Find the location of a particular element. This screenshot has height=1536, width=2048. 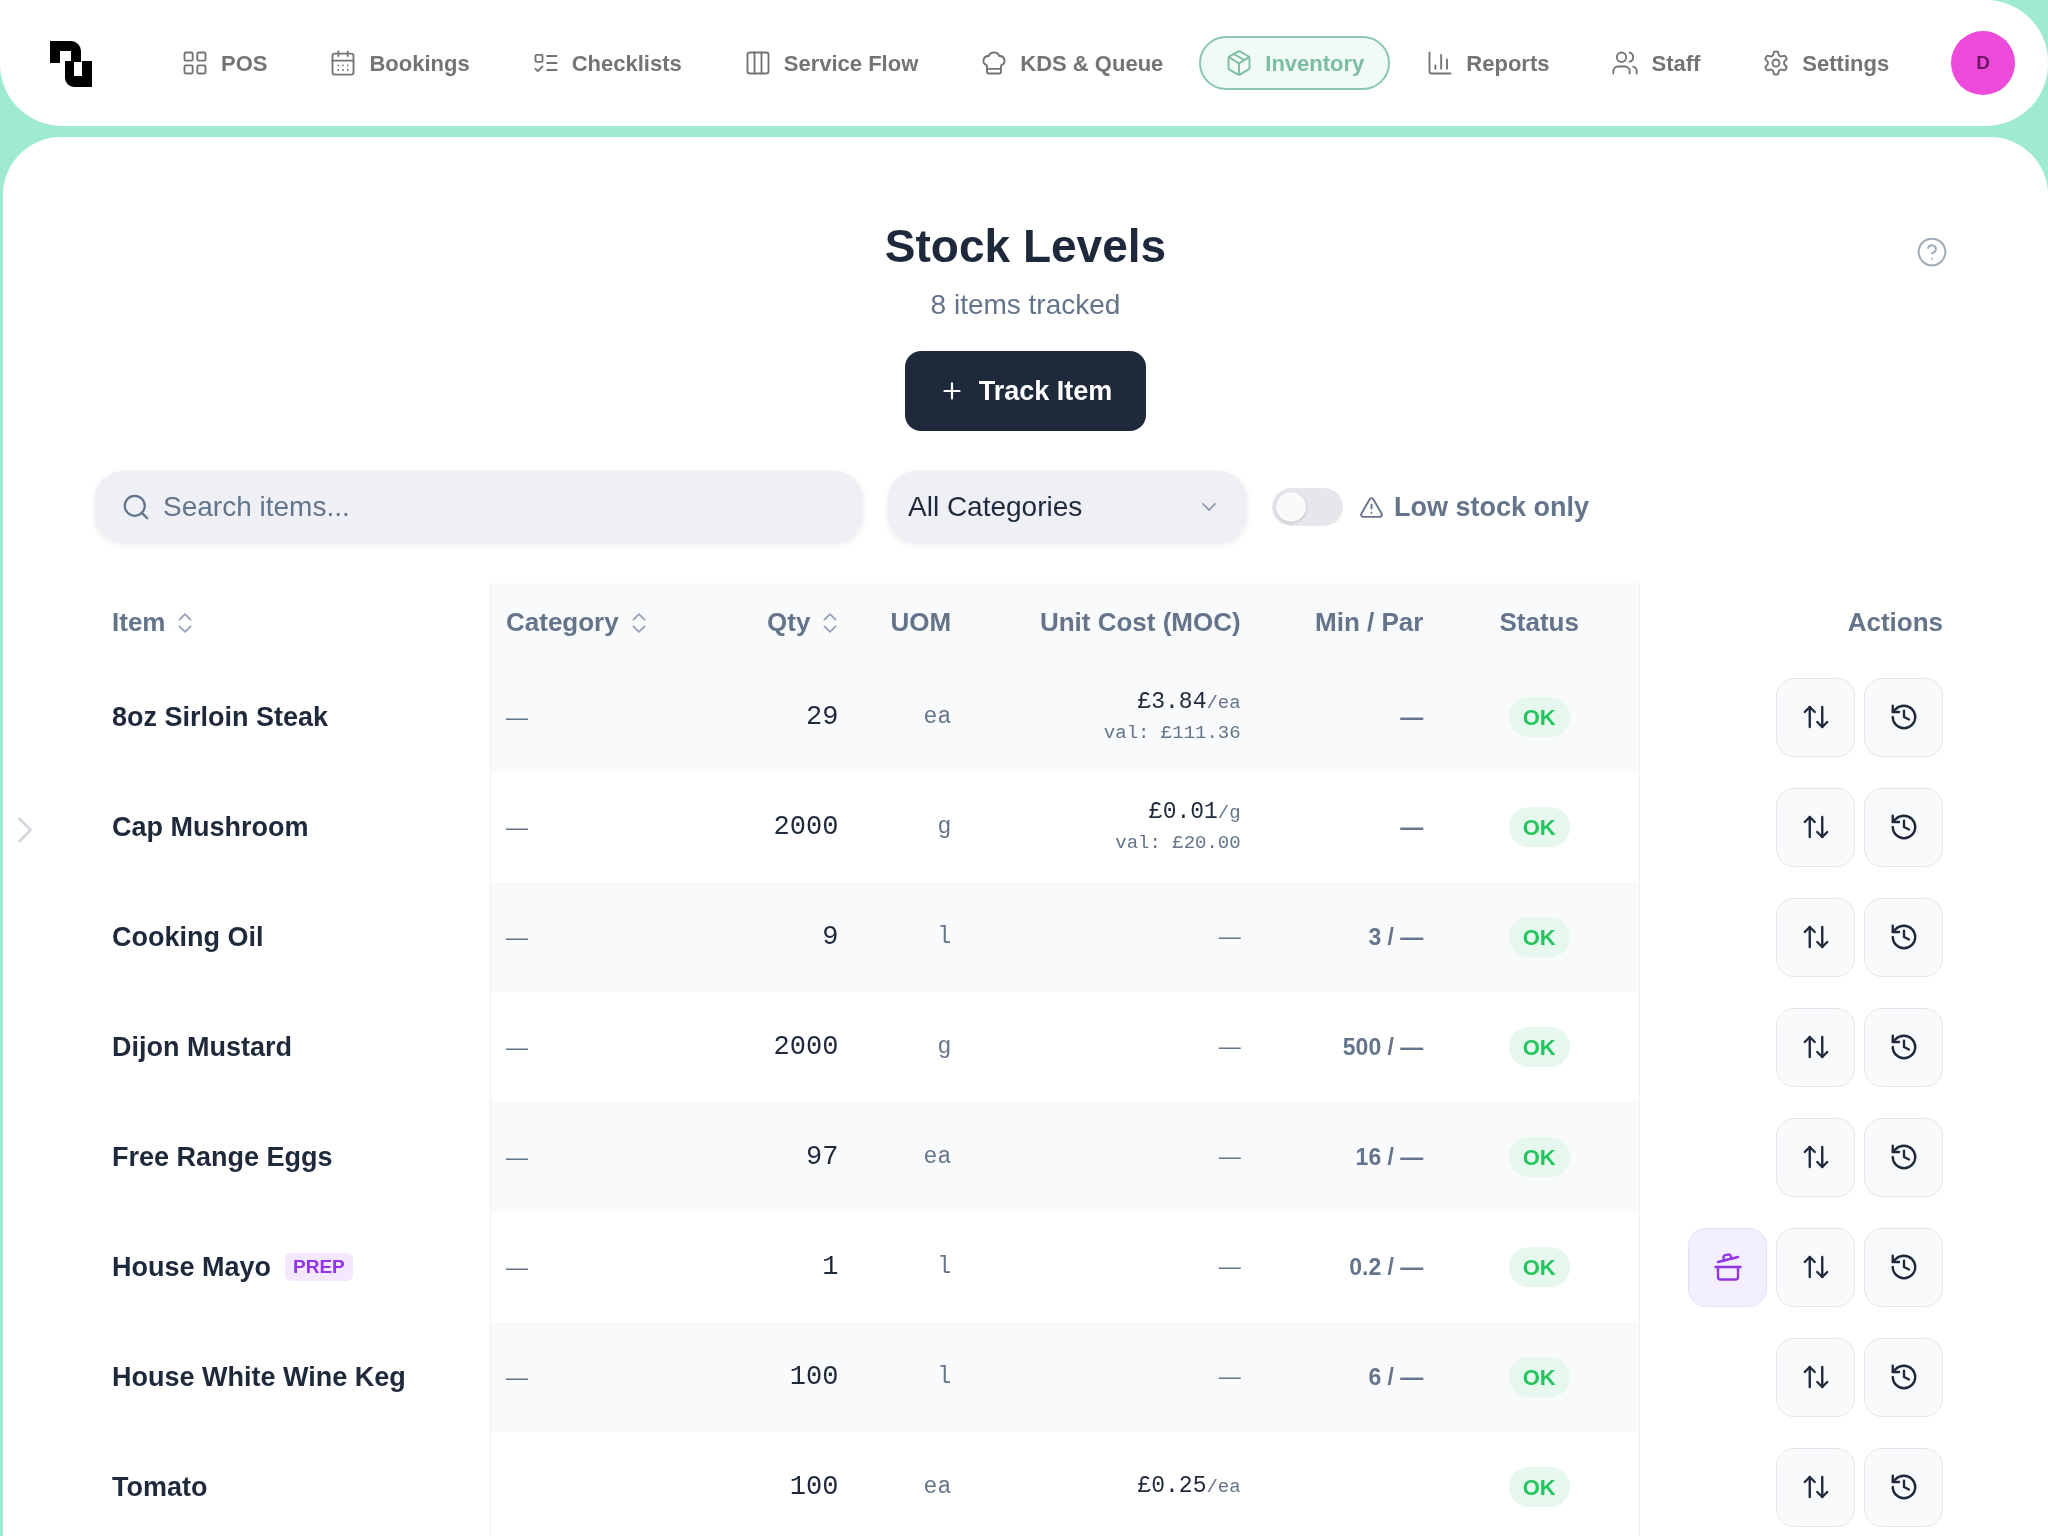

nav-tab: Staff is located at coordinates (1656, 63).